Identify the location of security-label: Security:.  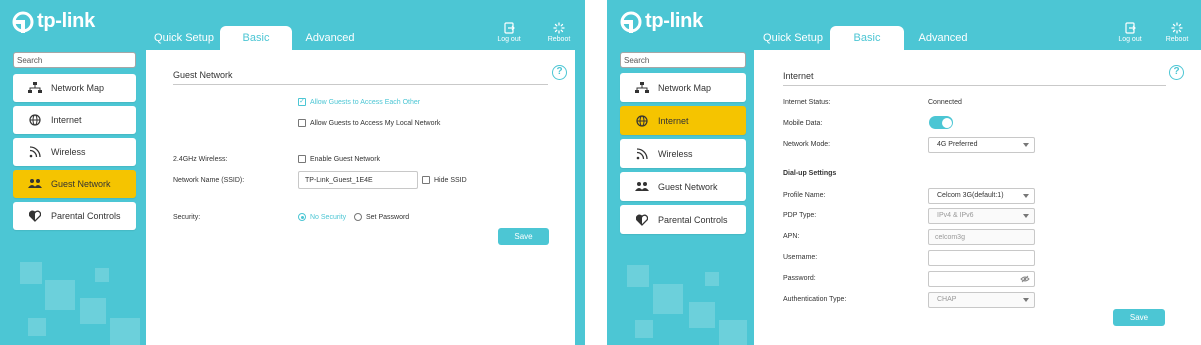
(187, 217).